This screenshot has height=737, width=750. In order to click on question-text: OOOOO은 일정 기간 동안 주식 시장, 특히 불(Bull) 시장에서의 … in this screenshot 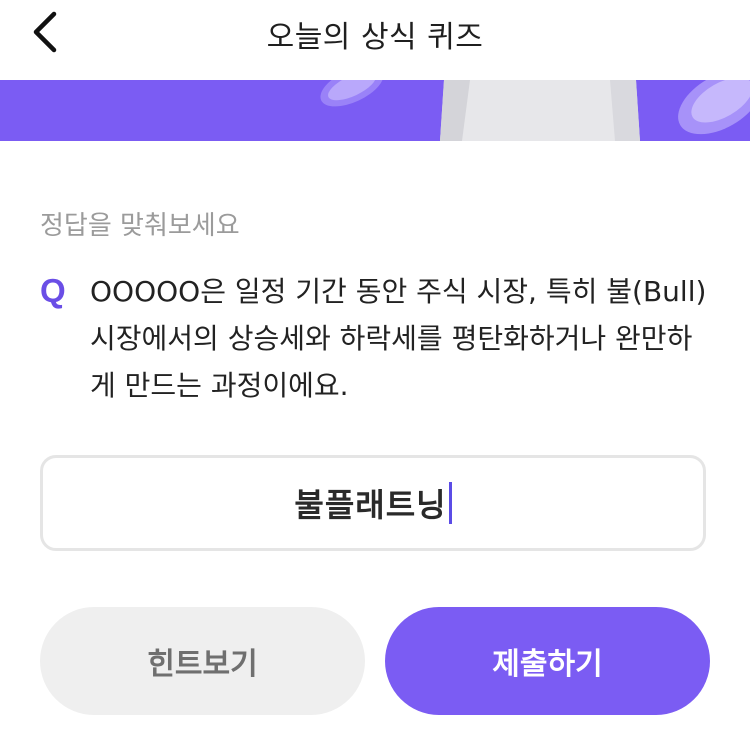, I will do `click(398, 338)`.